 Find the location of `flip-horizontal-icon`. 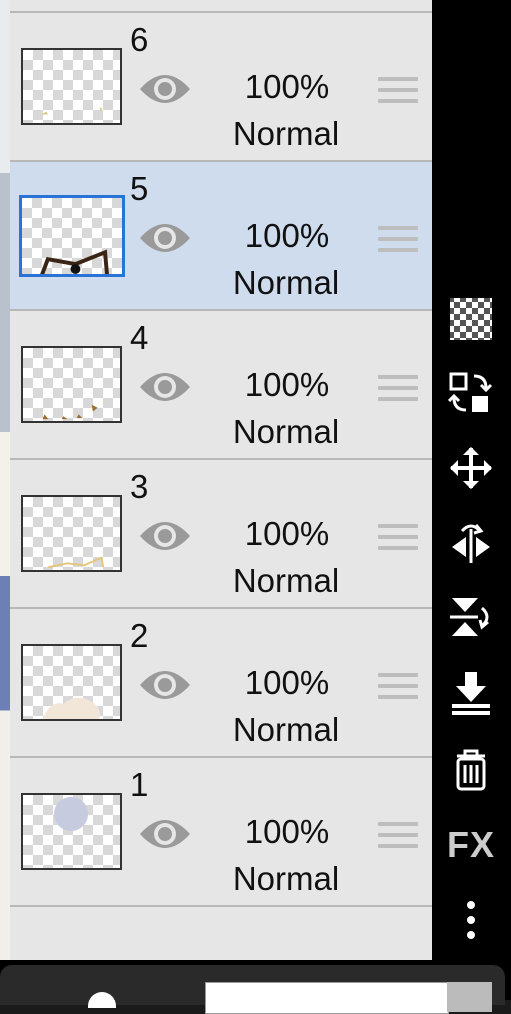

flip-horizontal-icon is located at coordinates (471, 542).